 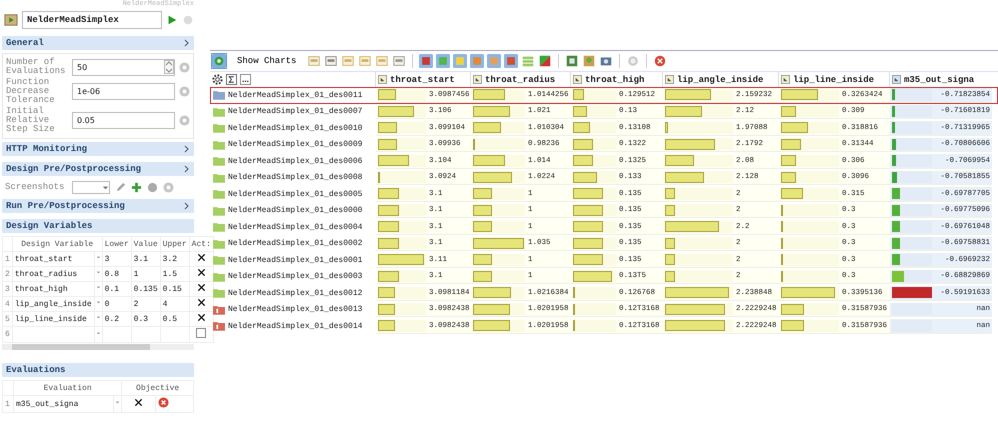 What do you see at coordinates (940, 79) in the screenshot?
I see `column-header: m35_out_signa` at bounding box center [940, 79].